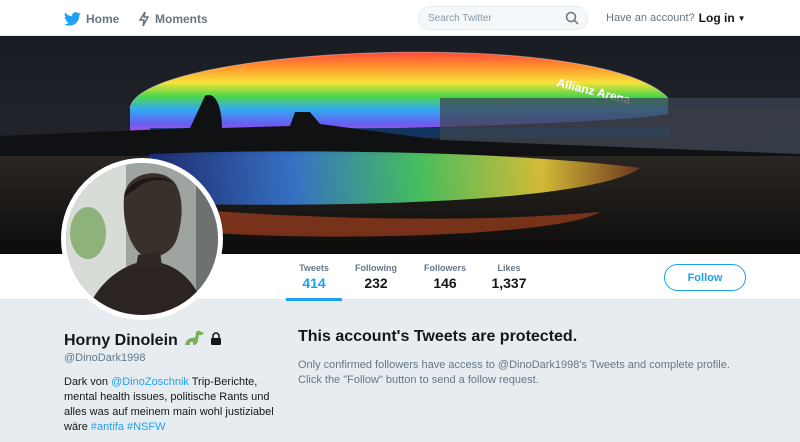 This screenshot has height=442, width=800. What do you see at coordinates (509, 283) in the screenshot?
I see `stat-value: 1,337` at bounding box center [509, 283].